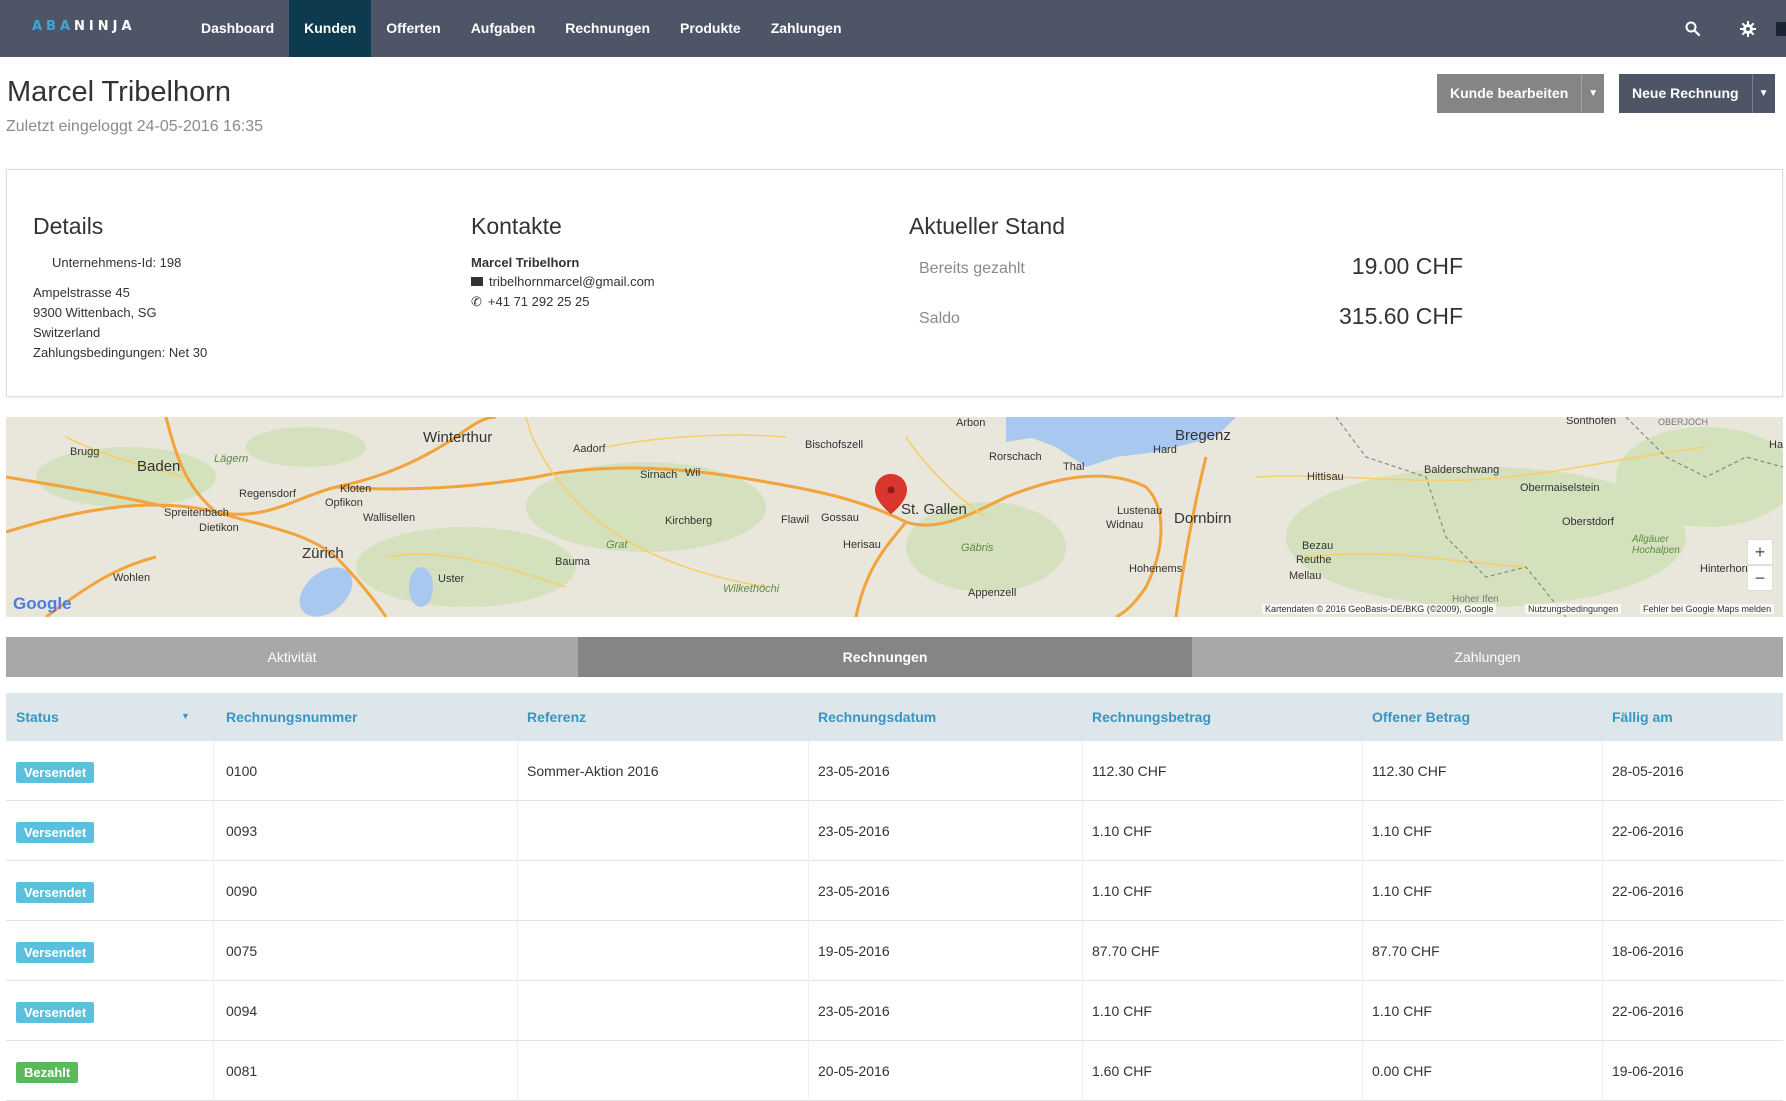 The image size is (1786, 1101). What do you see at coordinates (1656, 545) in the screenshot?
I see `map-label-allgauer-hochalpen: Allgäuer Hochalpen` at bounding box center [1656, 545].